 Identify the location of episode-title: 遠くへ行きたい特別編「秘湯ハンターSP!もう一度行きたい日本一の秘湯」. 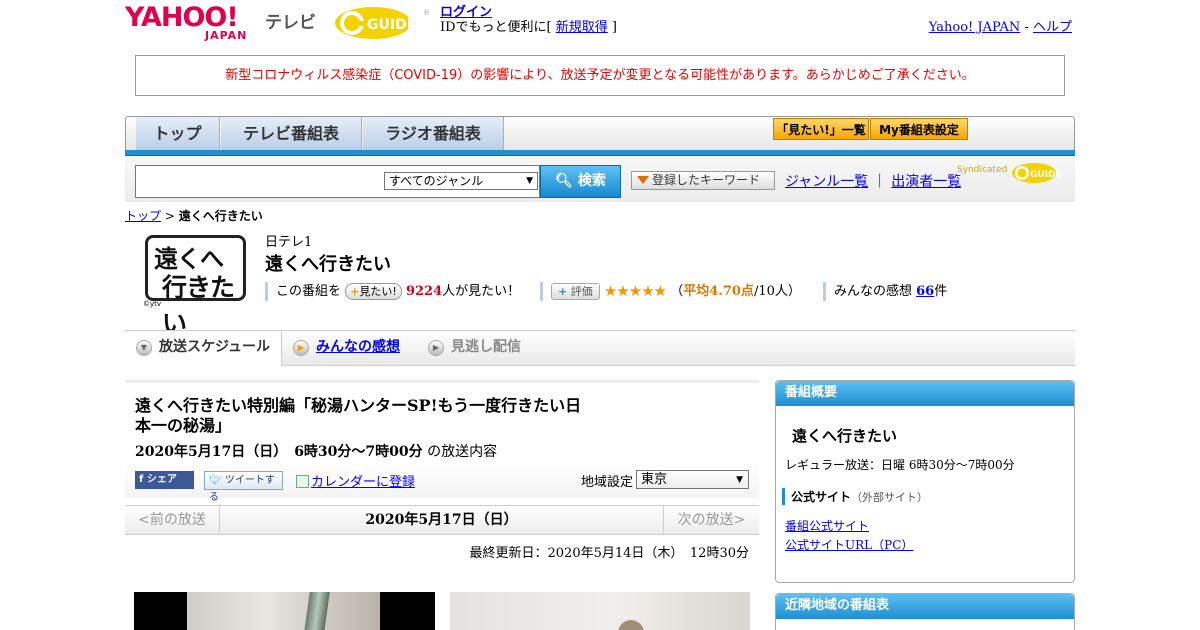
(358, 415).